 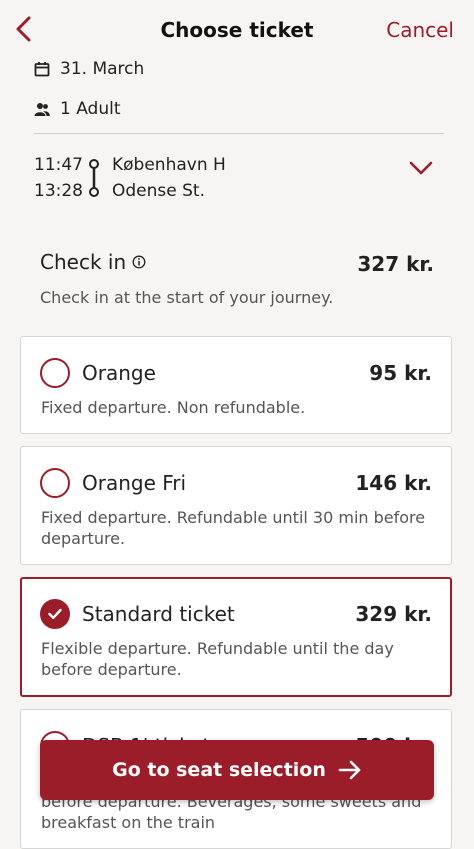 I want to click on checkin-description: Check in at the start of your journey., so click(x=187, y=297).